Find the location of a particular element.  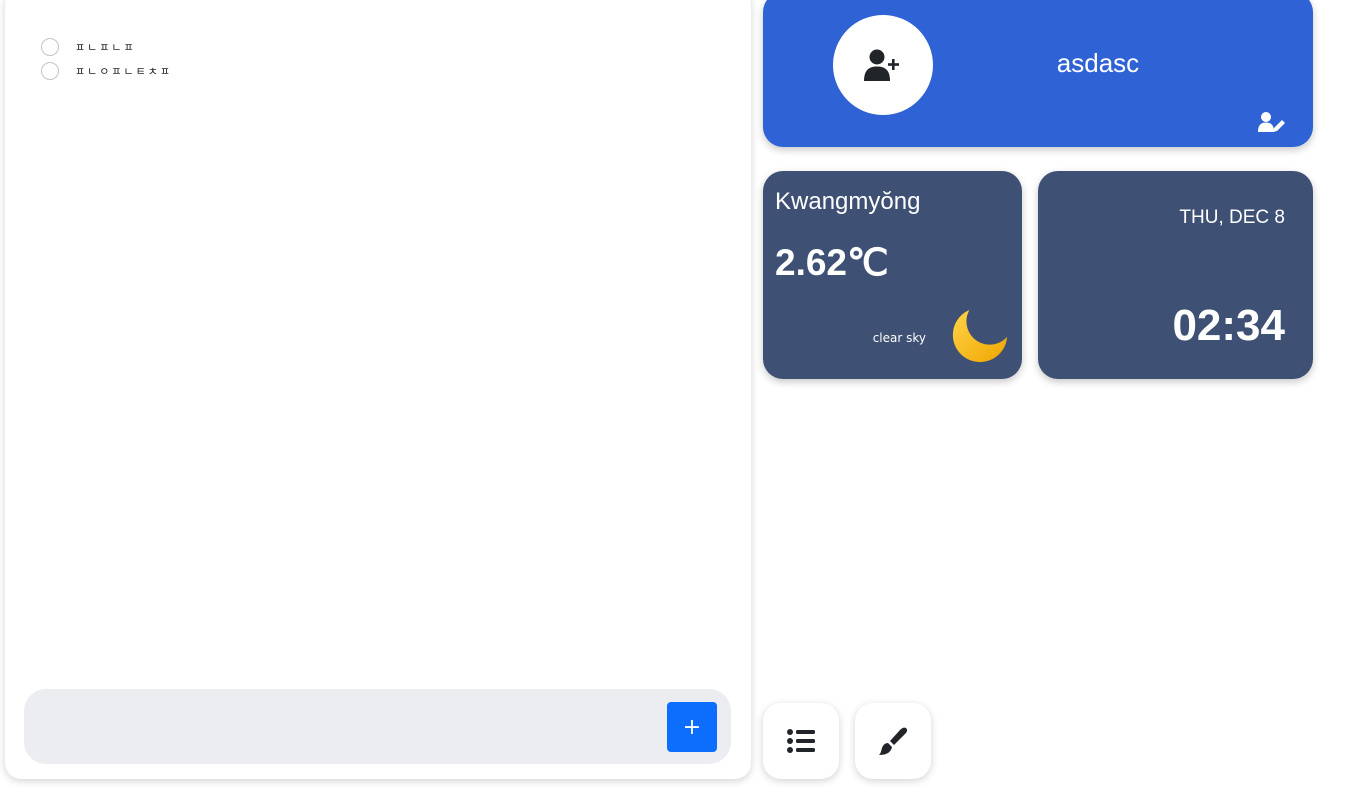

weather-city: Kwangmyŏng is located at coordinates (848, 201).